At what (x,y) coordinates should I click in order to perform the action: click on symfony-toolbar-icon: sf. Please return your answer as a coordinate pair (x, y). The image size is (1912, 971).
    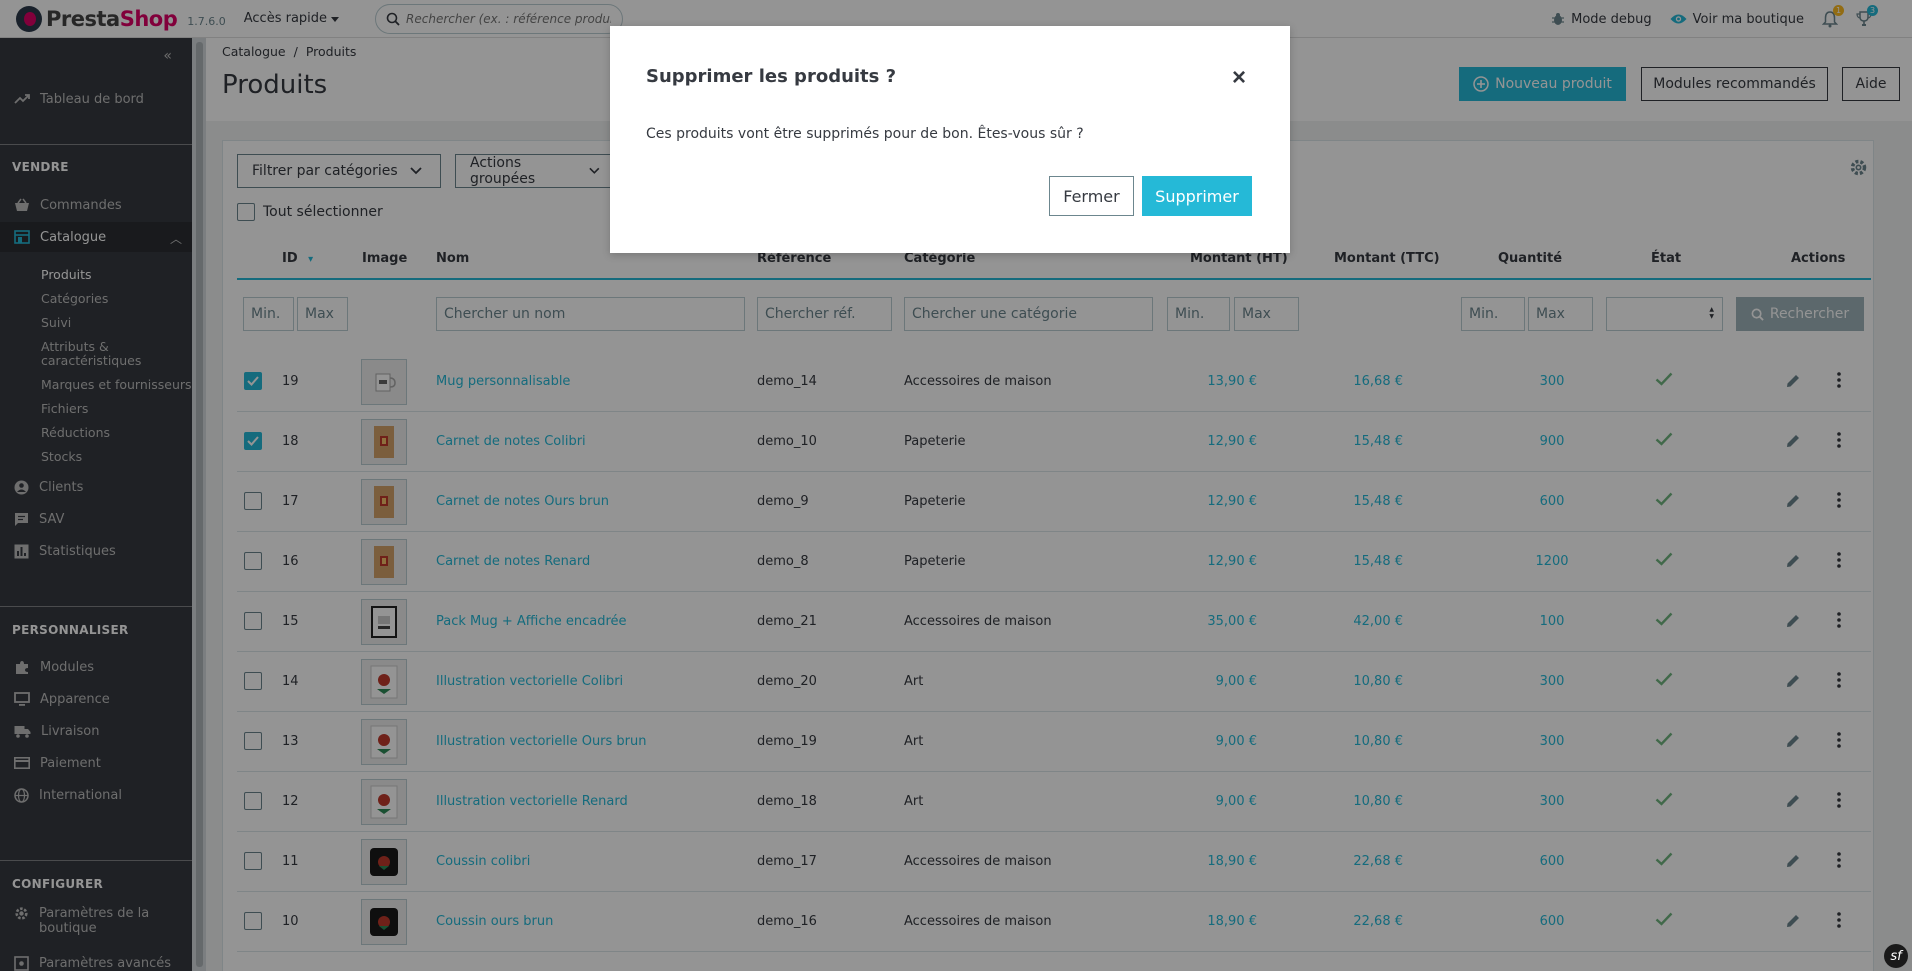
    Looking at the image, I should click on (1896, 956).